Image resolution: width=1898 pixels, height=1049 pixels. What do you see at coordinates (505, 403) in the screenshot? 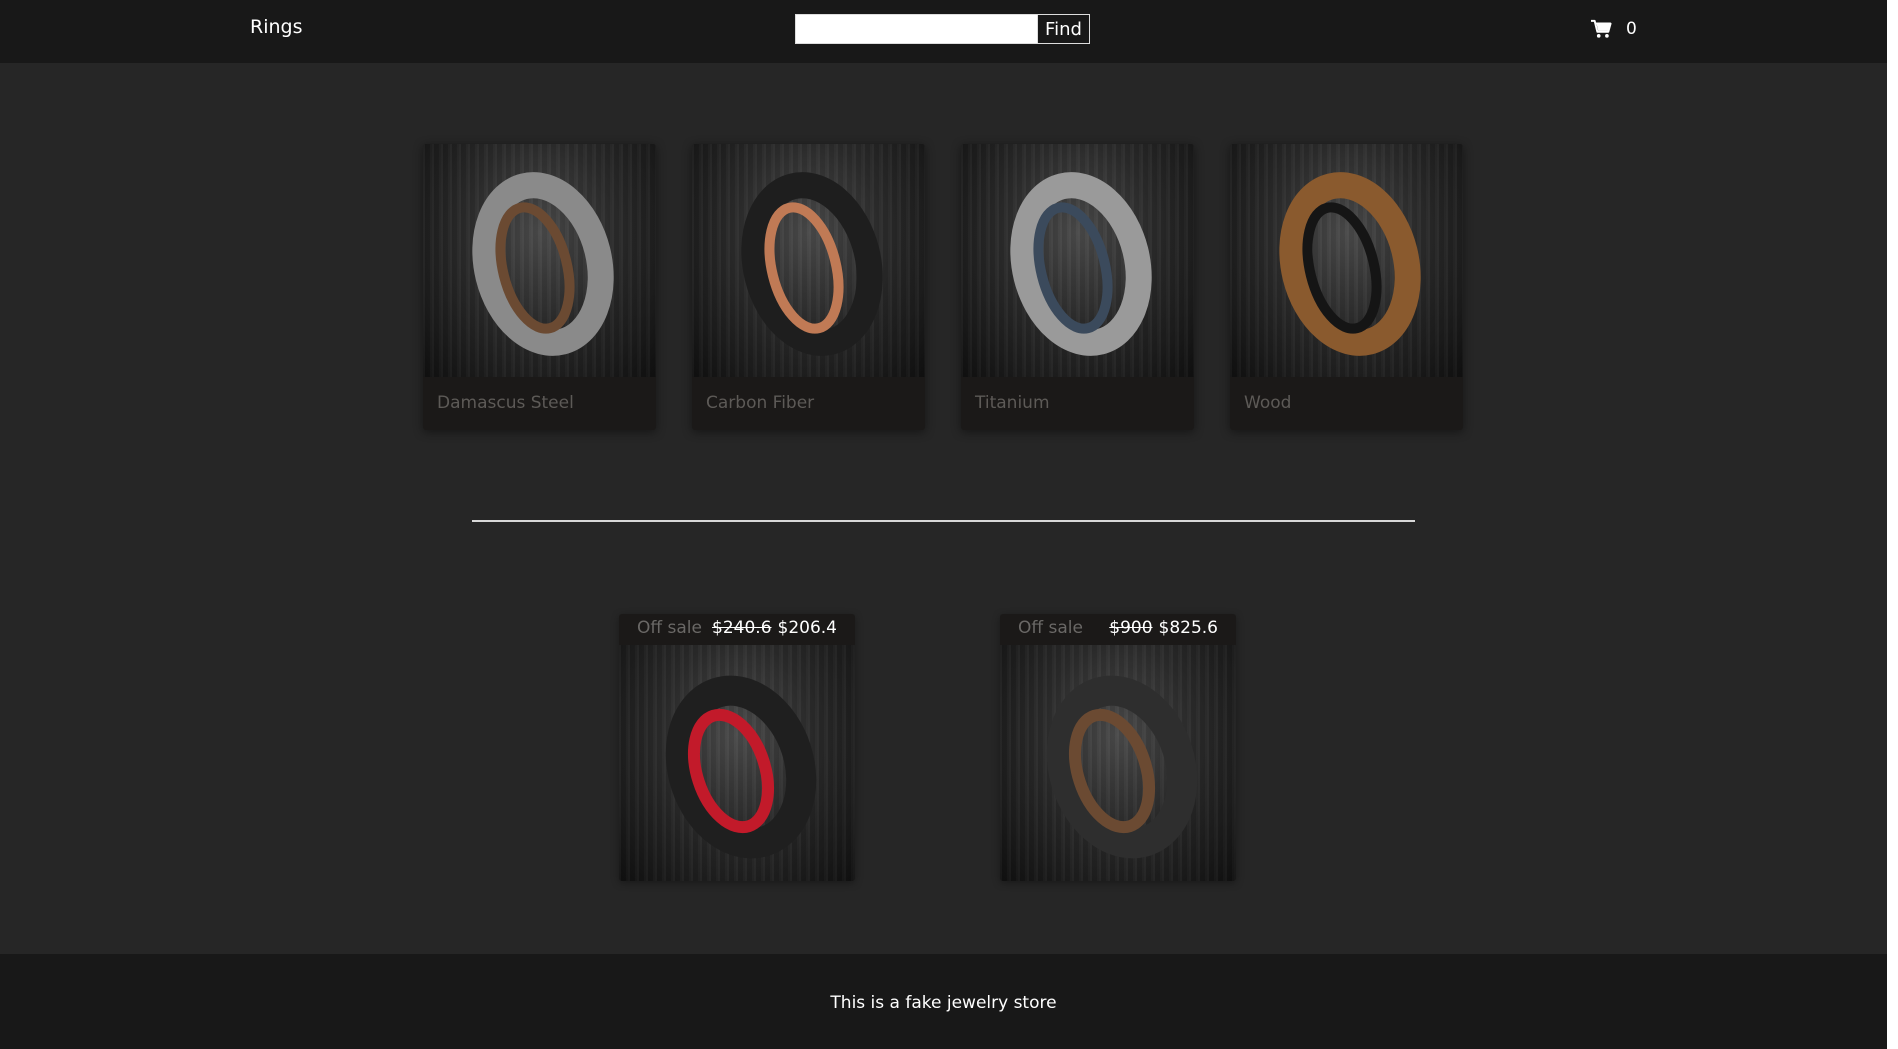
I see `category-label: Damascus Steel` at bounding box center [505, 403].